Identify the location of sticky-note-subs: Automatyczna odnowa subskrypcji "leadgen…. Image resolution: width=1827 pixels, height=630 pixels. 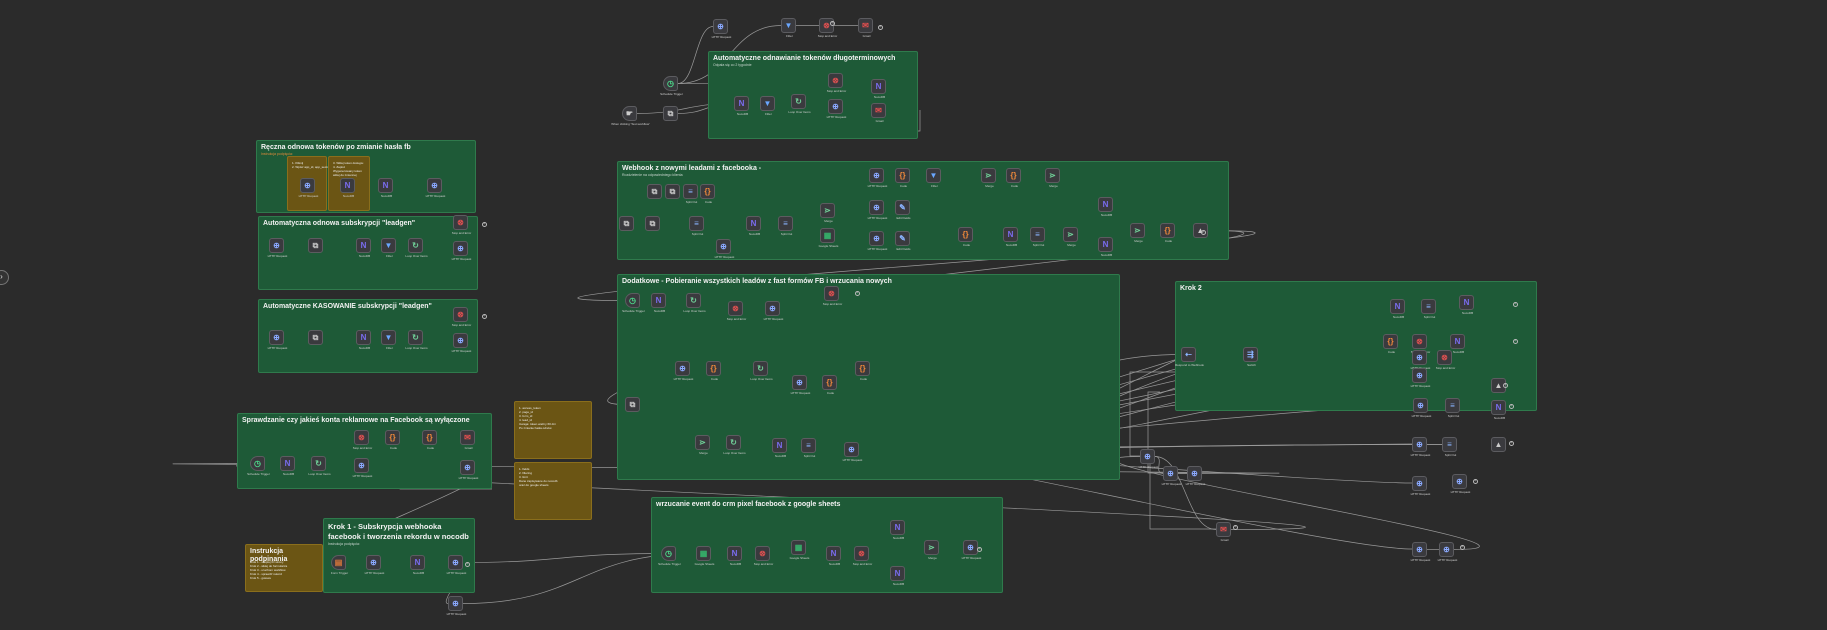
(368, 253).